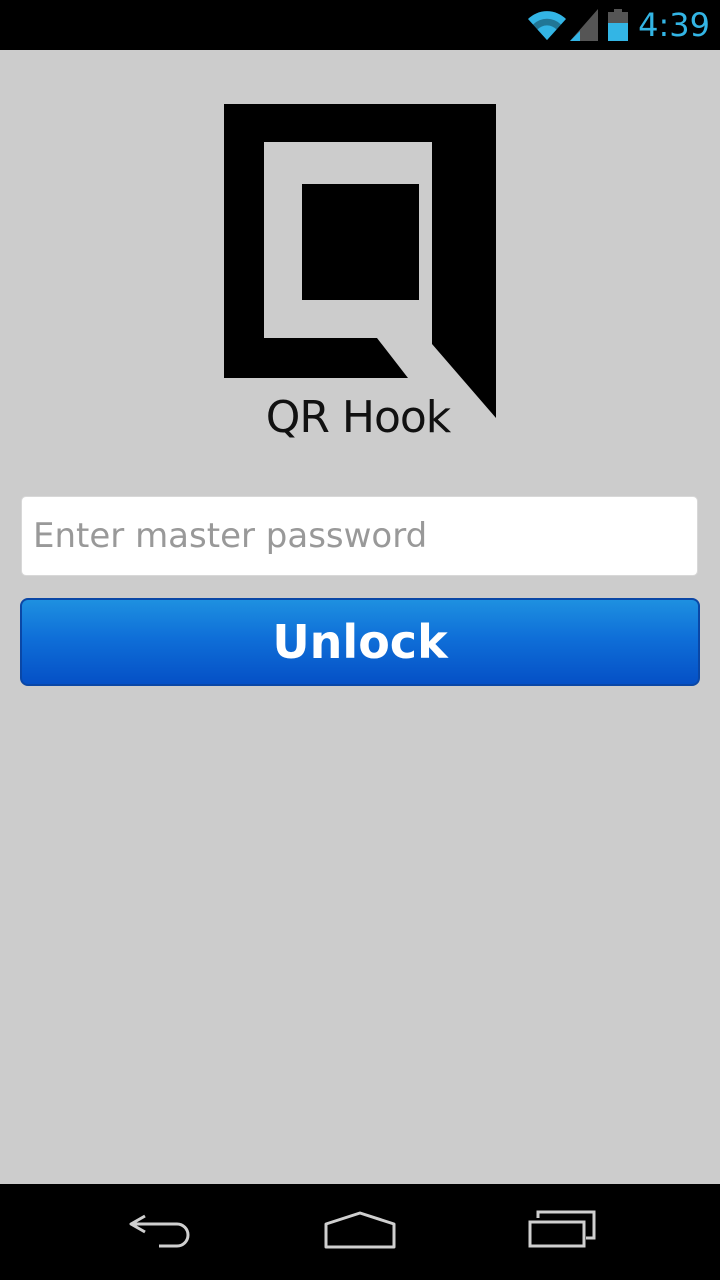 This screenshot has width=720, height=1280. I want to click on navigation-bar, so click(360, 1232).